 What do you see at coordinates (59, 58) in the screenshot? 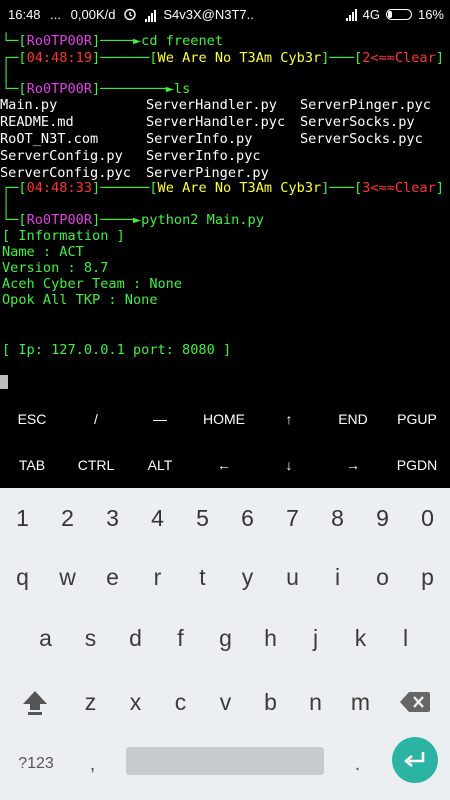
I see `prompt-time: 04:48:19` at bounding box center [59, 58].